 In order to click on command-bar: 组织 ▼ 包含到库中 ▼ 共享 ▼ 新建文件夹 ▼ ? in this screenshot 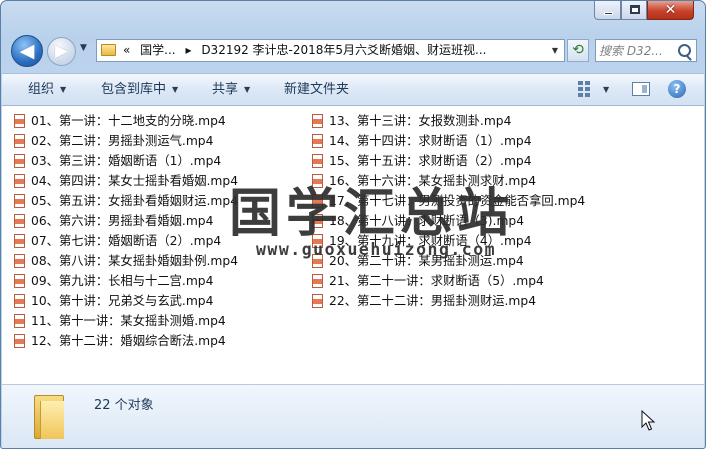, I will do `click(353, 89)`.